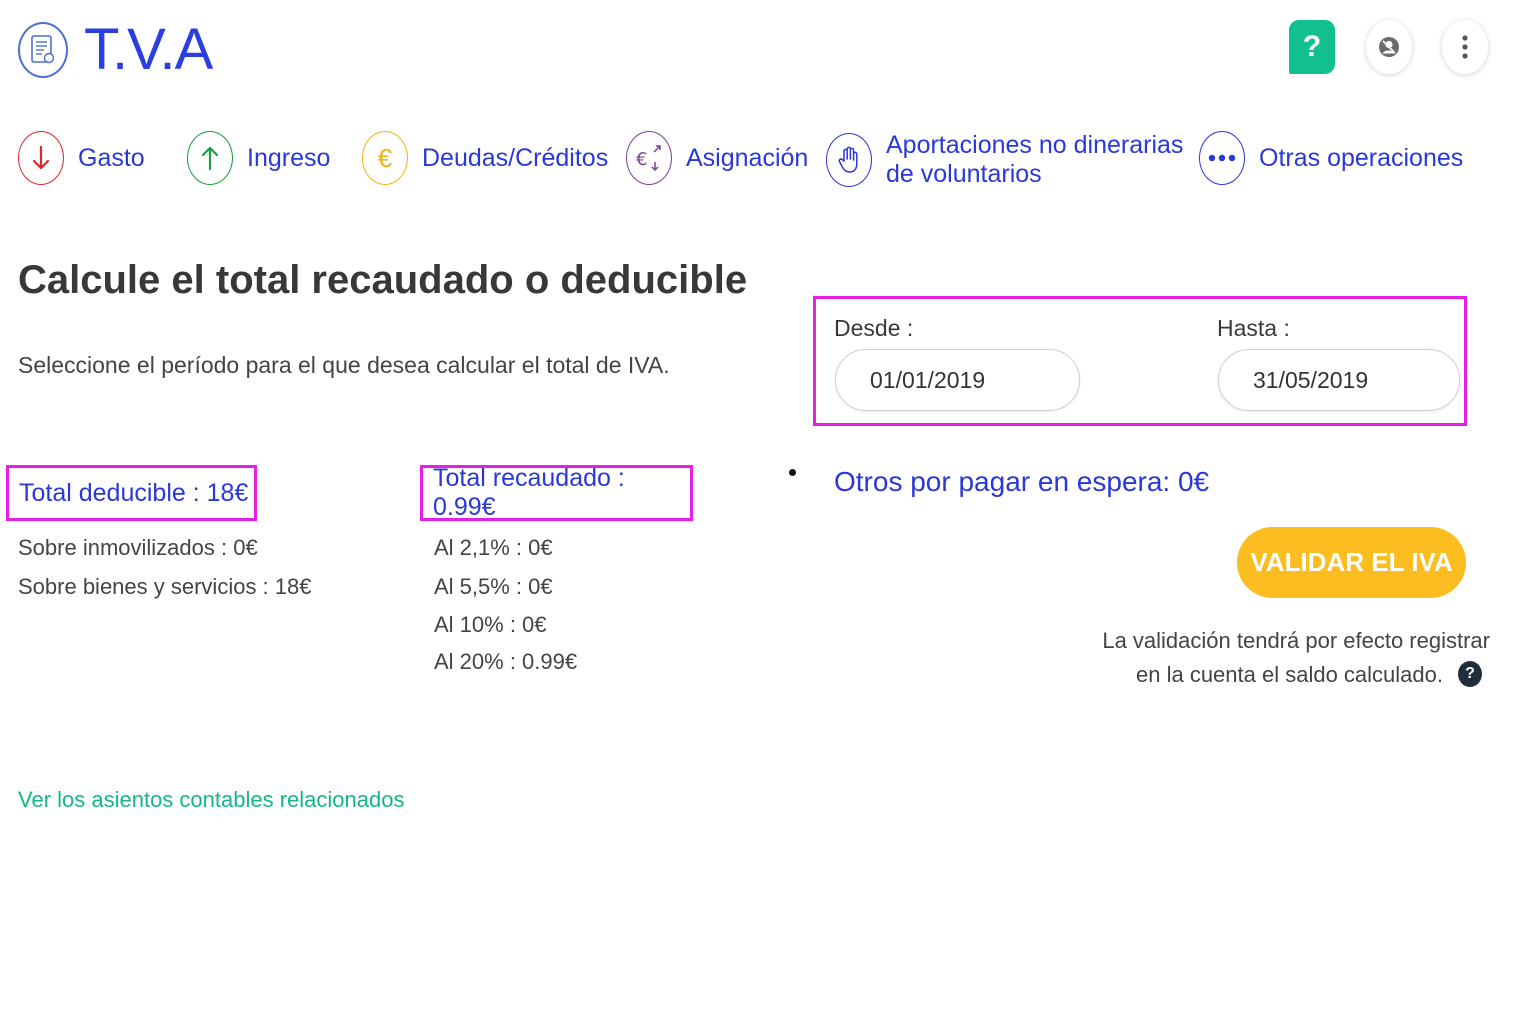 The height and width of the screenshot is (1024, 1536). What do you see at coordinates (1339, 380) in the screenshot?
I see `to-date-input` at bounding box center [1339, 380].